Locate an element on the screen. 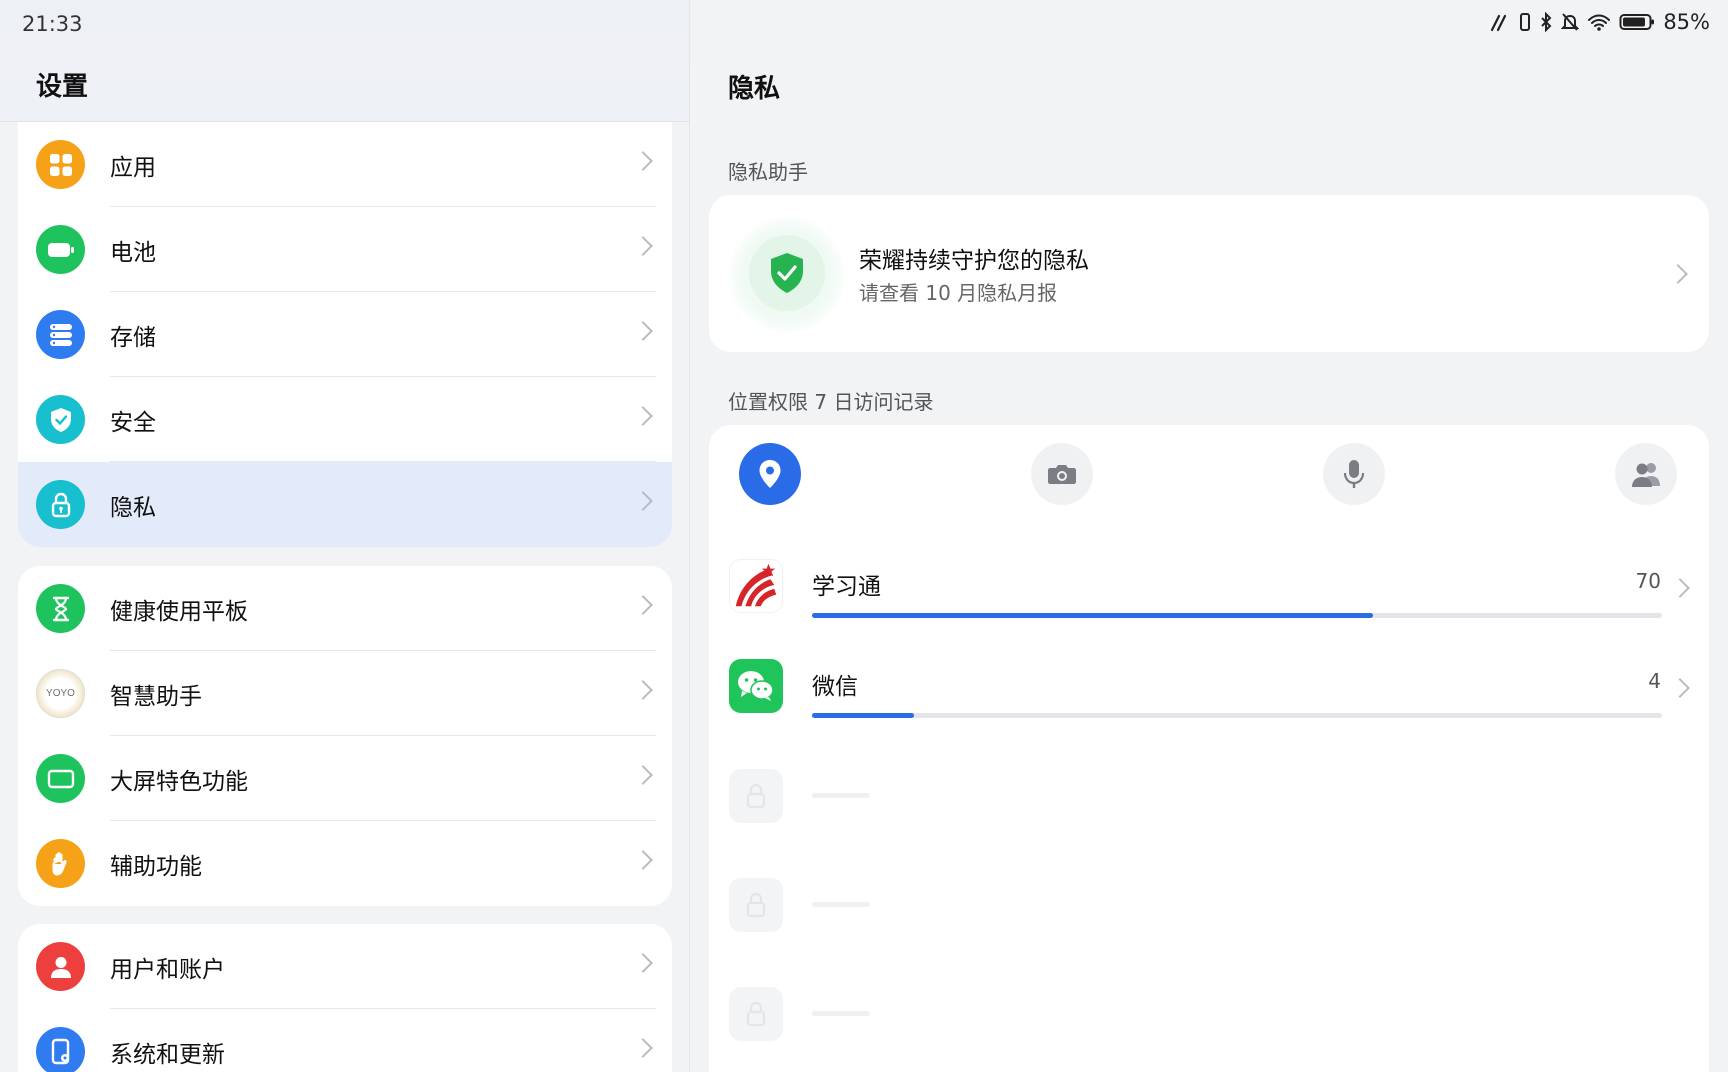 Image resolution: width=1728 pixels, height=1072 pixels. app-name: 学习通 is located at coordinates (846, 587).